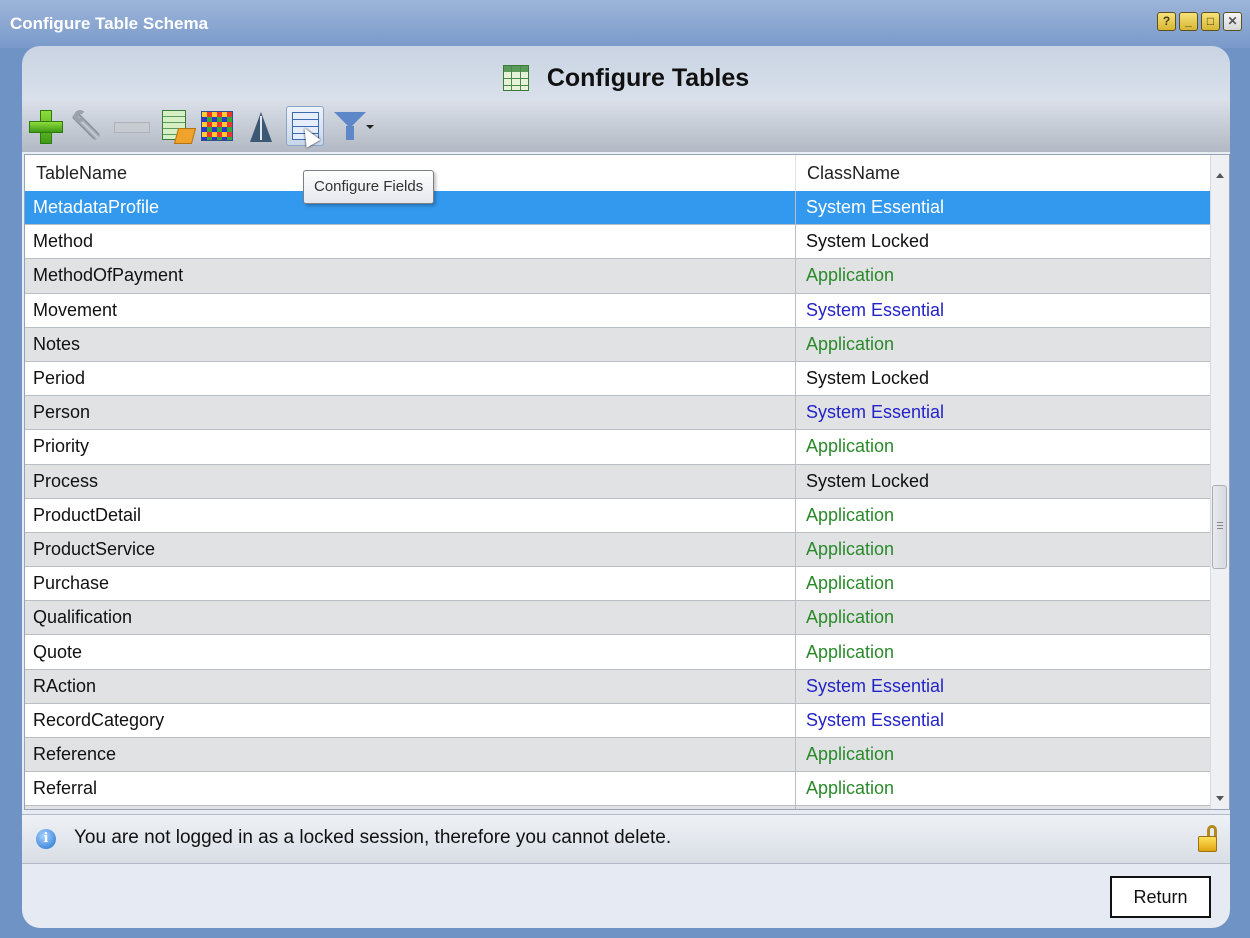  I want to click on table-row: Process System Locked, so click(618, 481).